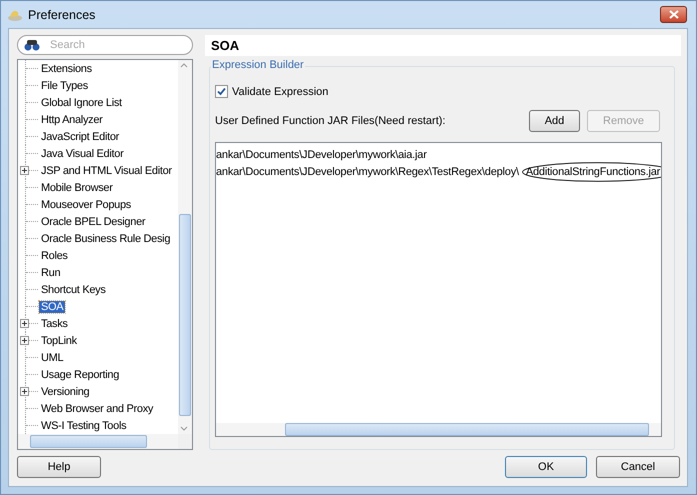 The width and height of the screenshot is (697, 495). What do you see at coordinates (280, 92) in the screenshot?
I see `checkbox-label: Validate Expression` at bounding box center [280, 92].